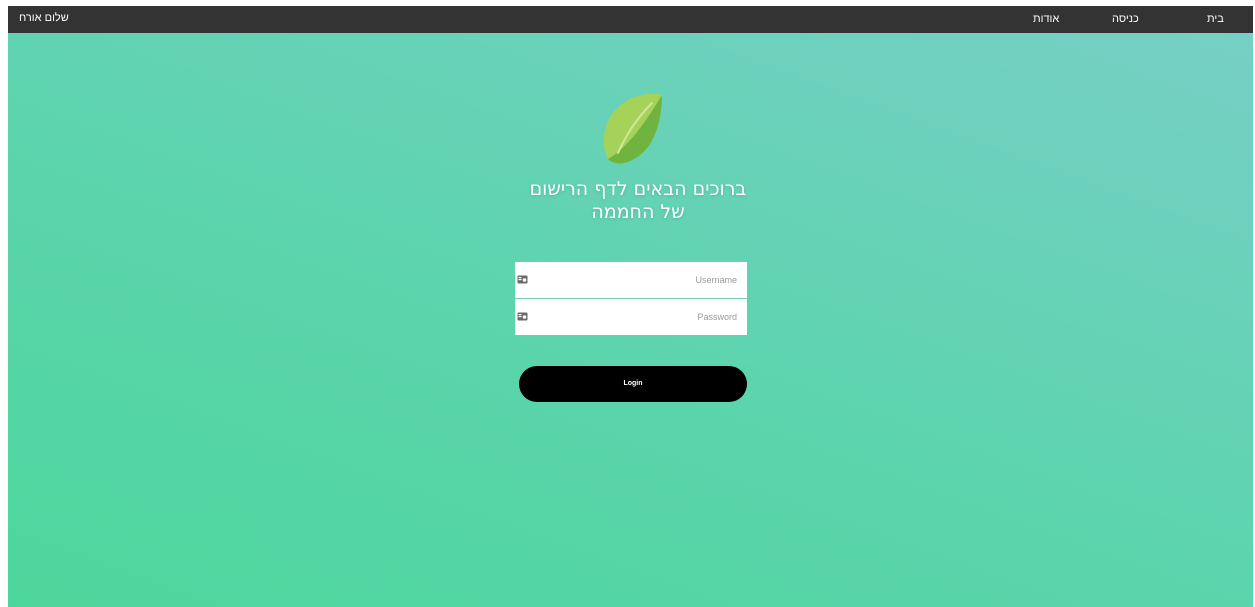 The image size is (1255, 607). What do you see at coordinates (632, 128) in the screenshot?
I see `leaf-logo-icon` at bounding box center [632, 128].